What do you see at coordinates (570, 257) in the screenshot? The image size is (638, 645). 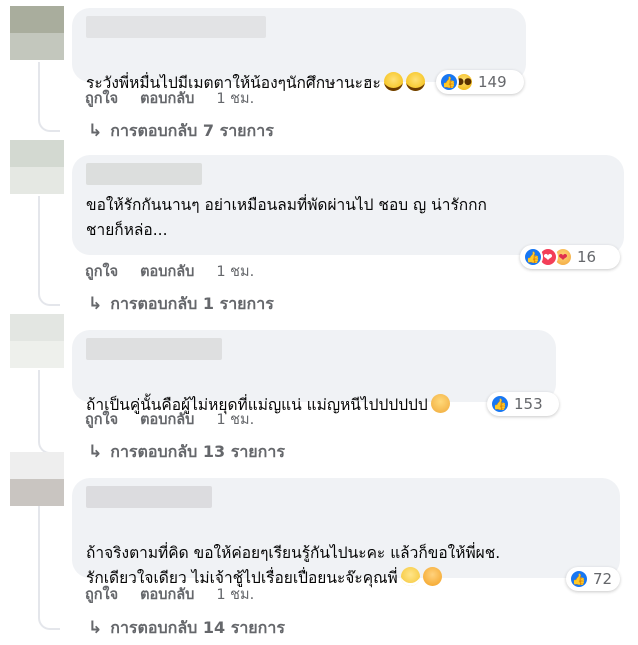 I see `reaction-summary: 👍 ❤ ❤ 16` at bounding box center [570, 257].